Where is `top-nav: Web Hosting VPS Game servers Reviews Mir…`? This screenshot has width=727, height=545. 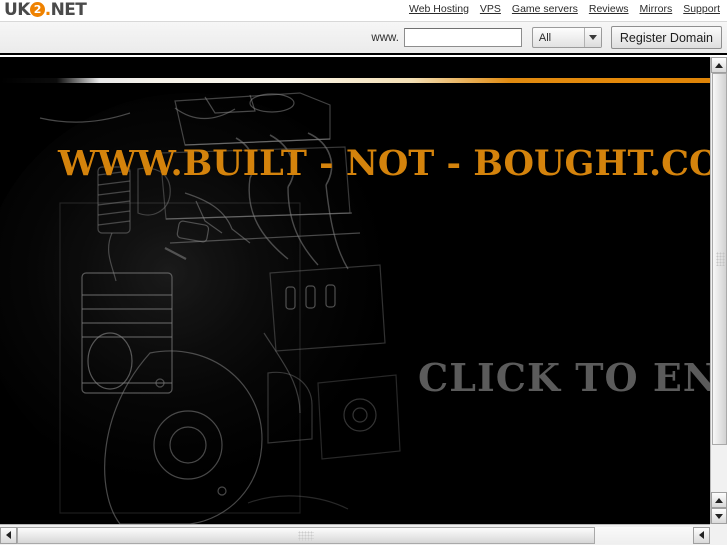
top-nav: Web Hosting VPS Game servers Reviews Mir… is located at coordinates (564, 9).